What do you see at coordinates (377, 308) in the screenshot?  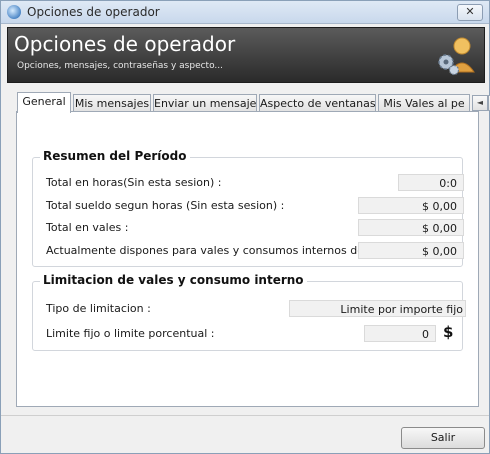 I see `tipo-limitacion-field: Limite por importe fijo` at bounding box center [377, 308].